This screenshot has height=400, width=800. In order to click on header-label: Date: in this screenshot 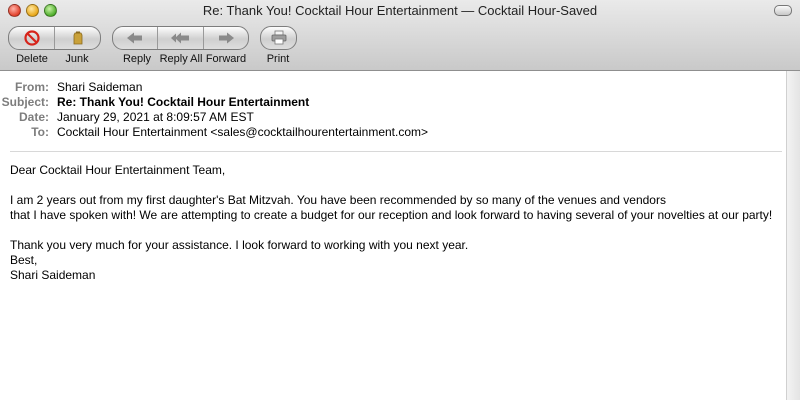, I will do `click(33, 117)`.